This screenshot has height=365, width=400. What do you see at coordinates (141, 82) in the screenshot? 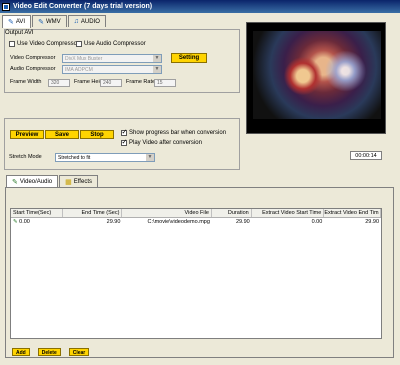
I see `frame-rate-label: Frame Rate` at bounding box center [141, 82].